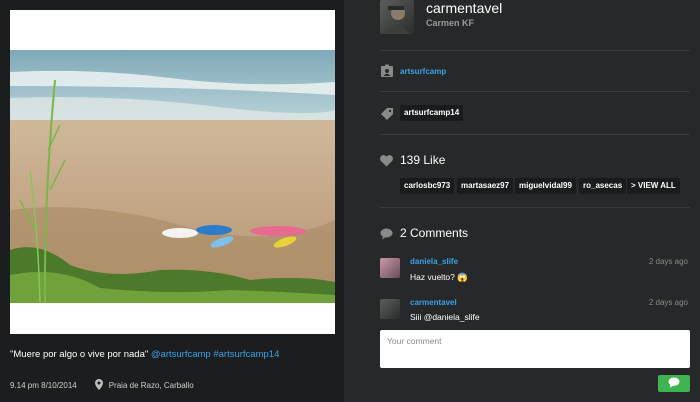 The image size is (700, 402). I want to click on caption-hashtag-link: #artsurfcamp14, so click(246, 354).